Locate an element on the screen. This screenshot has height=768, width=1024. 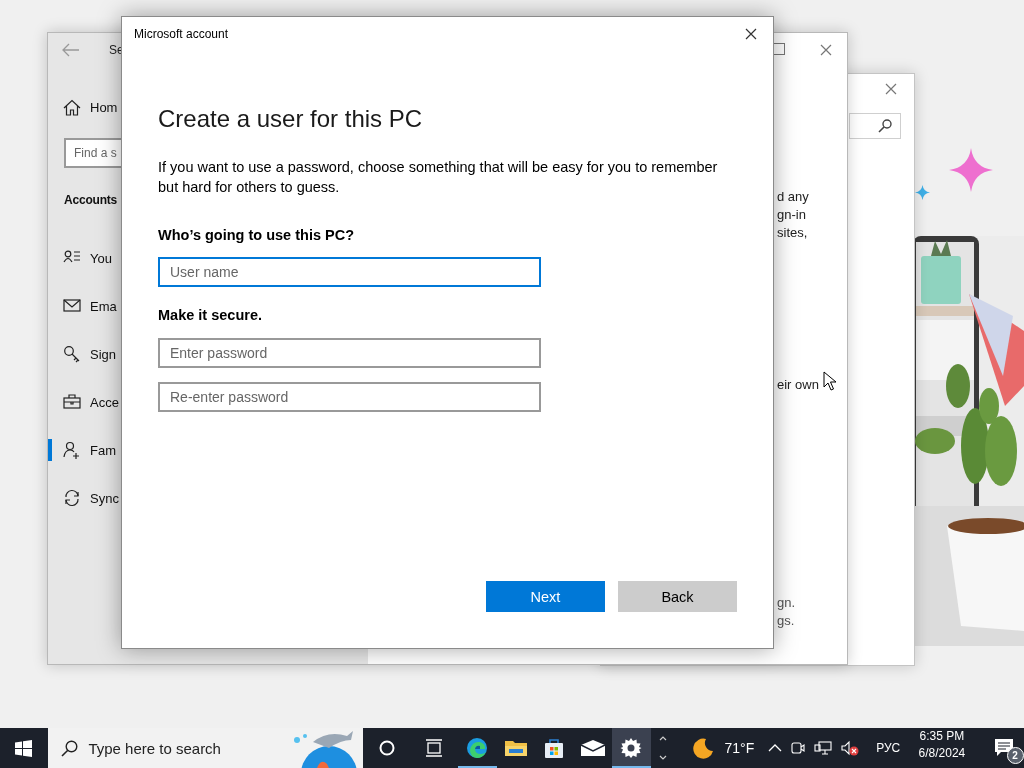
moon-icon is located at coordinates (703, 748).